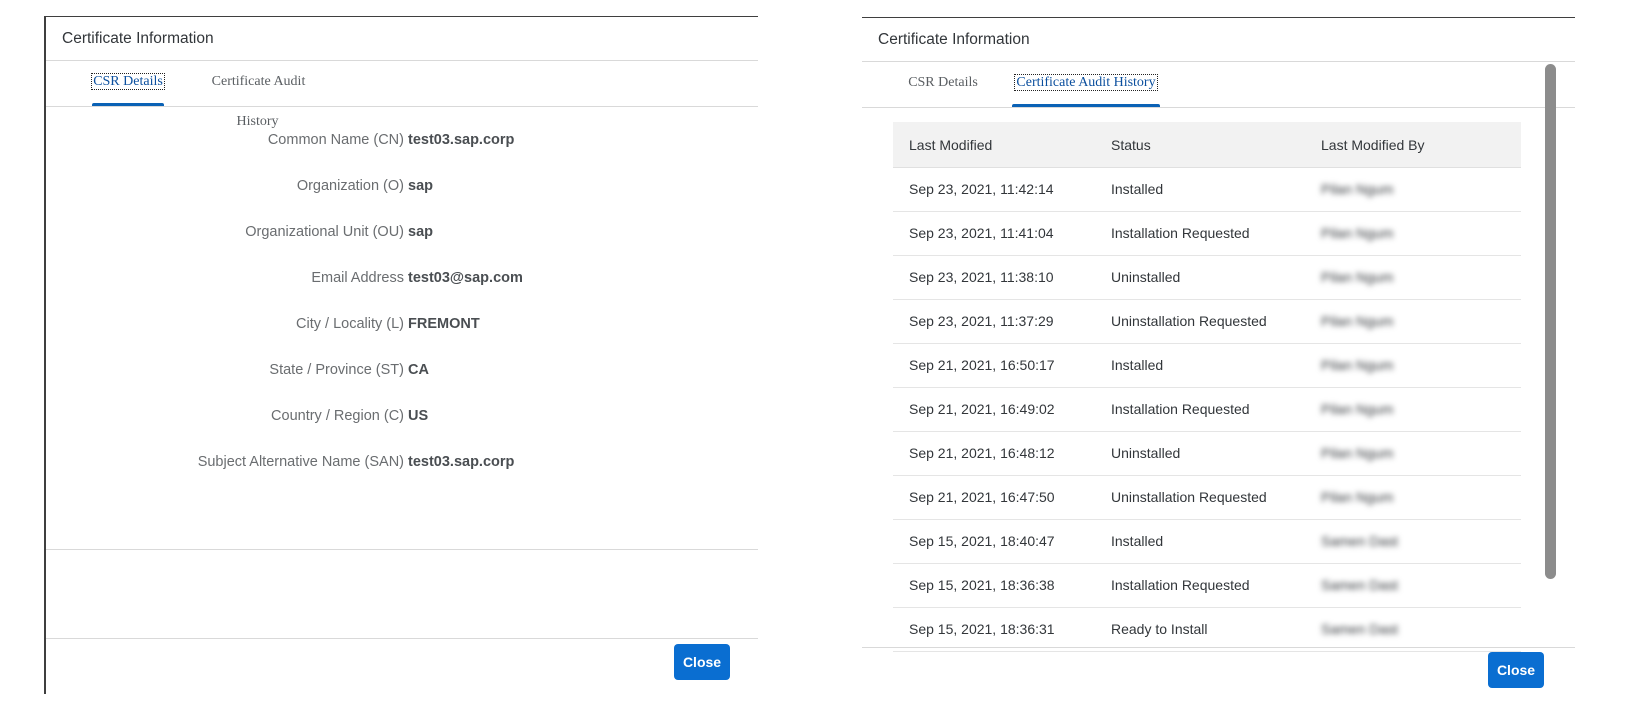 The image size is (1634, 711). I want to click on cell-last-modified: Sep 23, 2021, 11:42:14, so click(981, 189).